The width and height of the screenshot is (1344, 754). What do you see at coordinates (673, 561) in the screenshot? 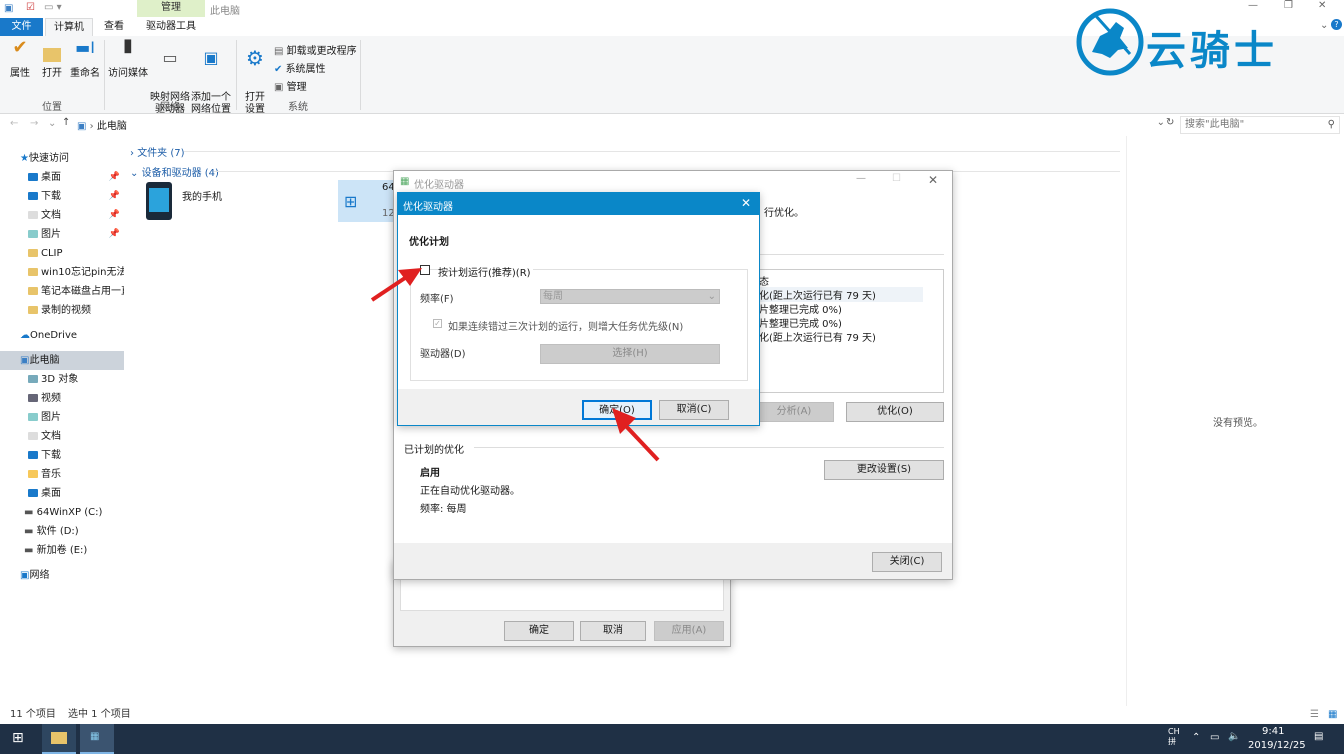
I see `optimize-footer` at bounding box center [673, 561].